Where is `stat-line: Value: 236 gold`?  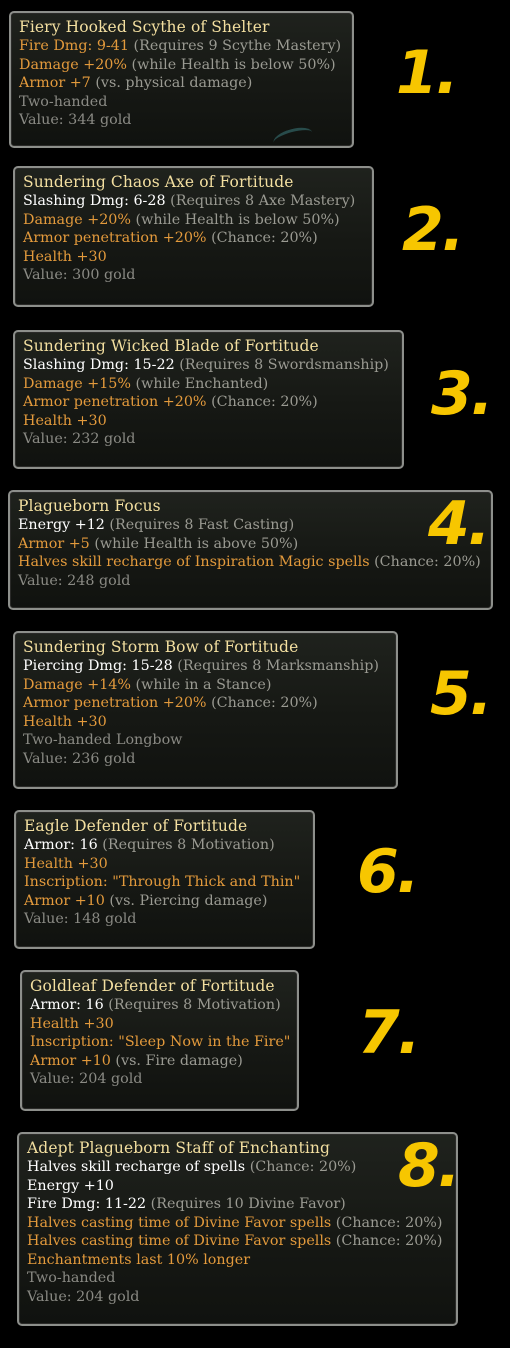
stat-line: Value: 236 gold is located at coordinates (209, 759).